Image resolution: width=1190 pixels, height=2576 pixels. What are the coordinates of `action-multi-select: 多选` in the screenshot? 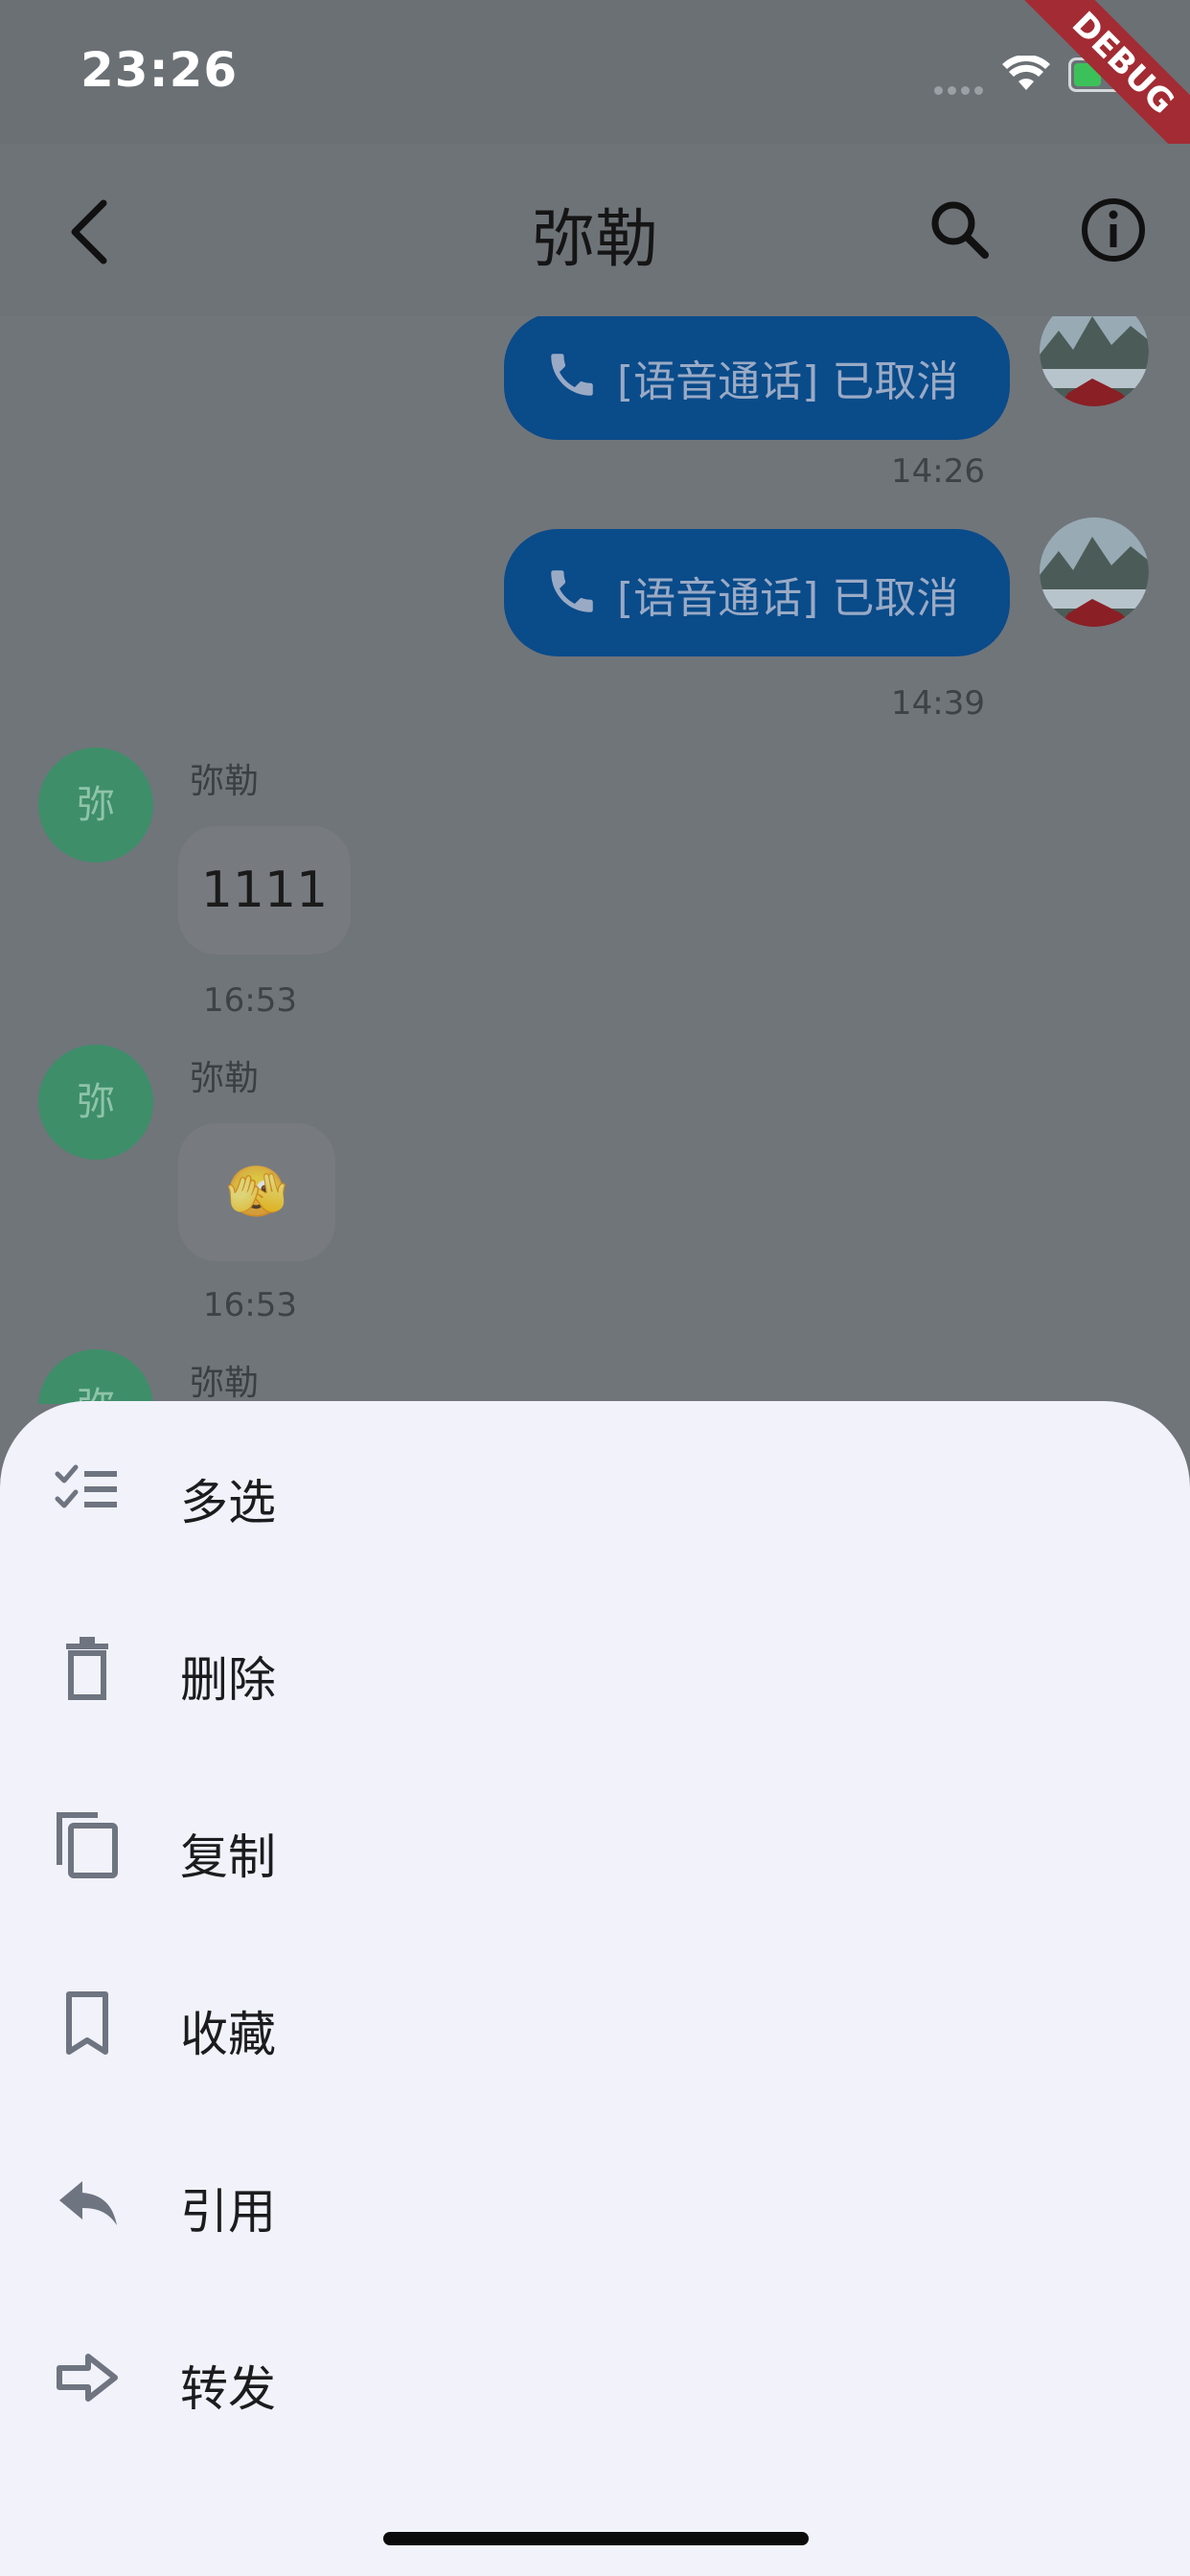 It's located at (595, 1489).